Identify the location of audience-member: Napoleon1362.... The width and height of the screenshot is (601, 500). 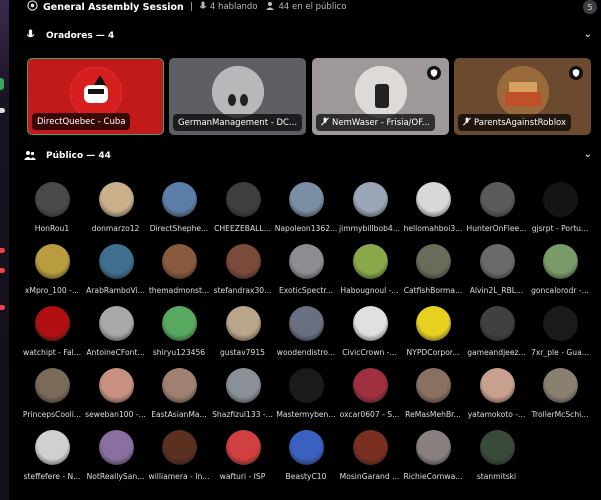
(307, 211).